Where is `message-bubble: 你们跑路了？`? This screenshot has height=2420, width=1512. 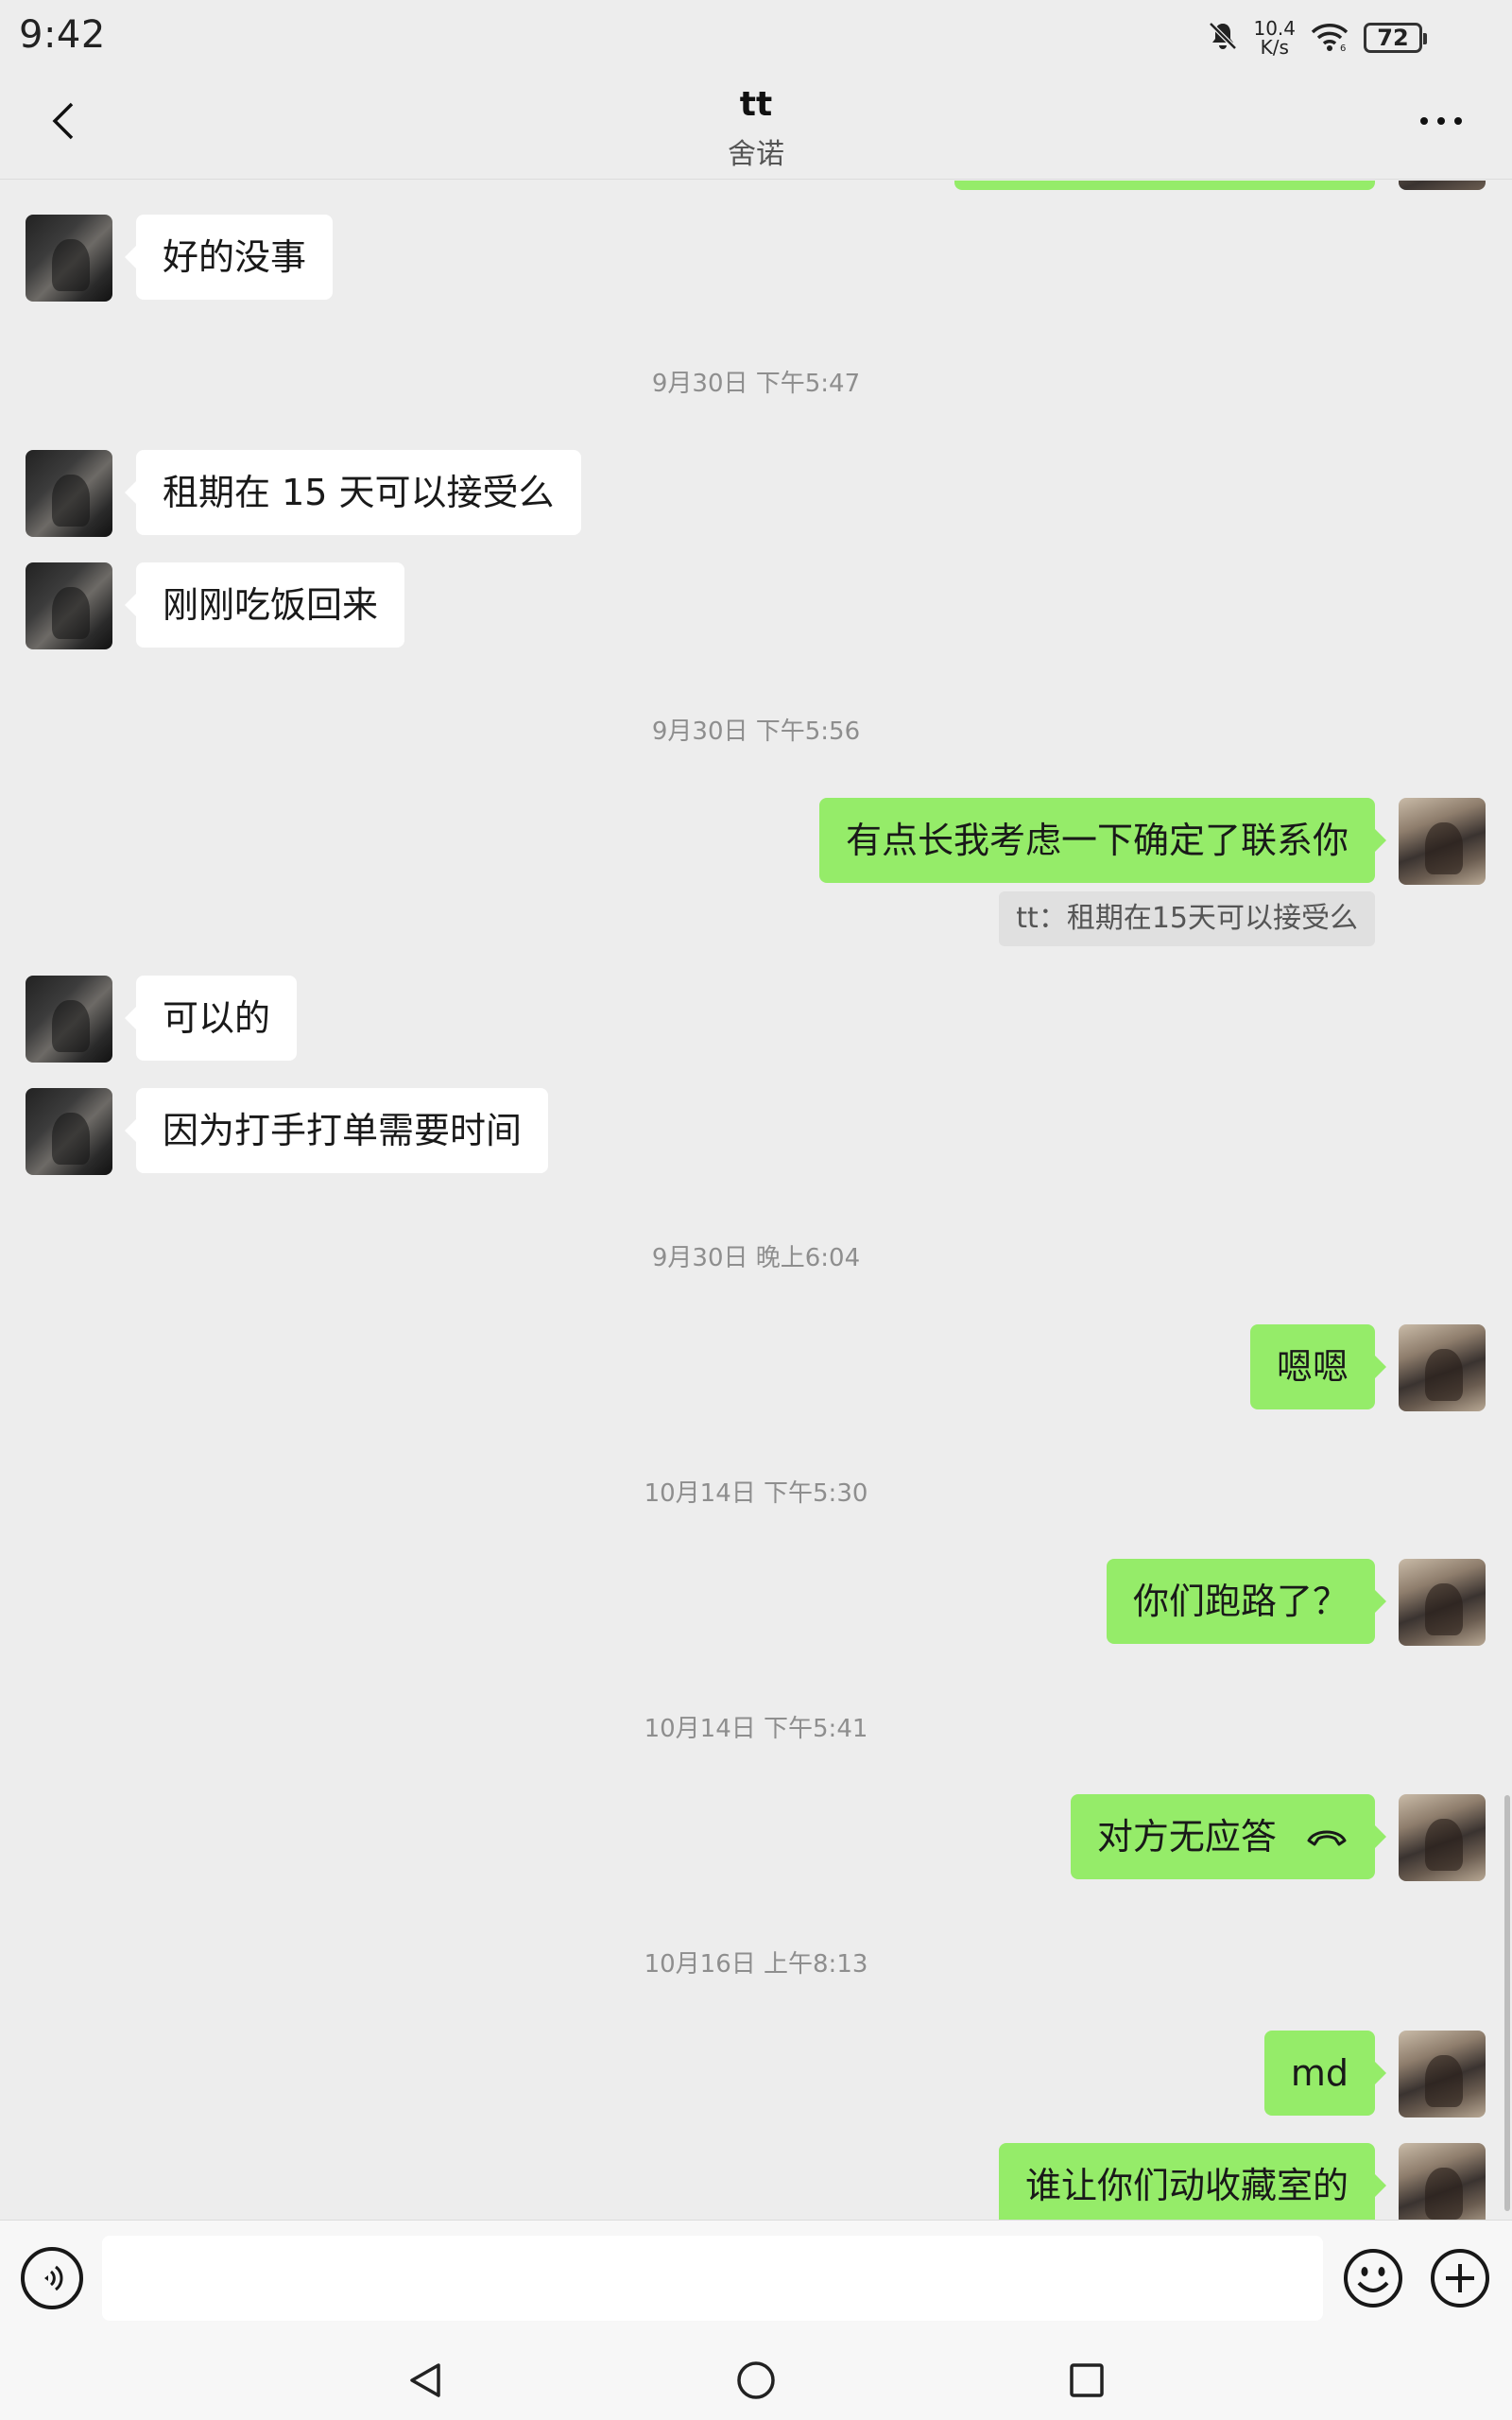 message-bubble: 你们跑路了？ is located at coordinates (1246, 1601).